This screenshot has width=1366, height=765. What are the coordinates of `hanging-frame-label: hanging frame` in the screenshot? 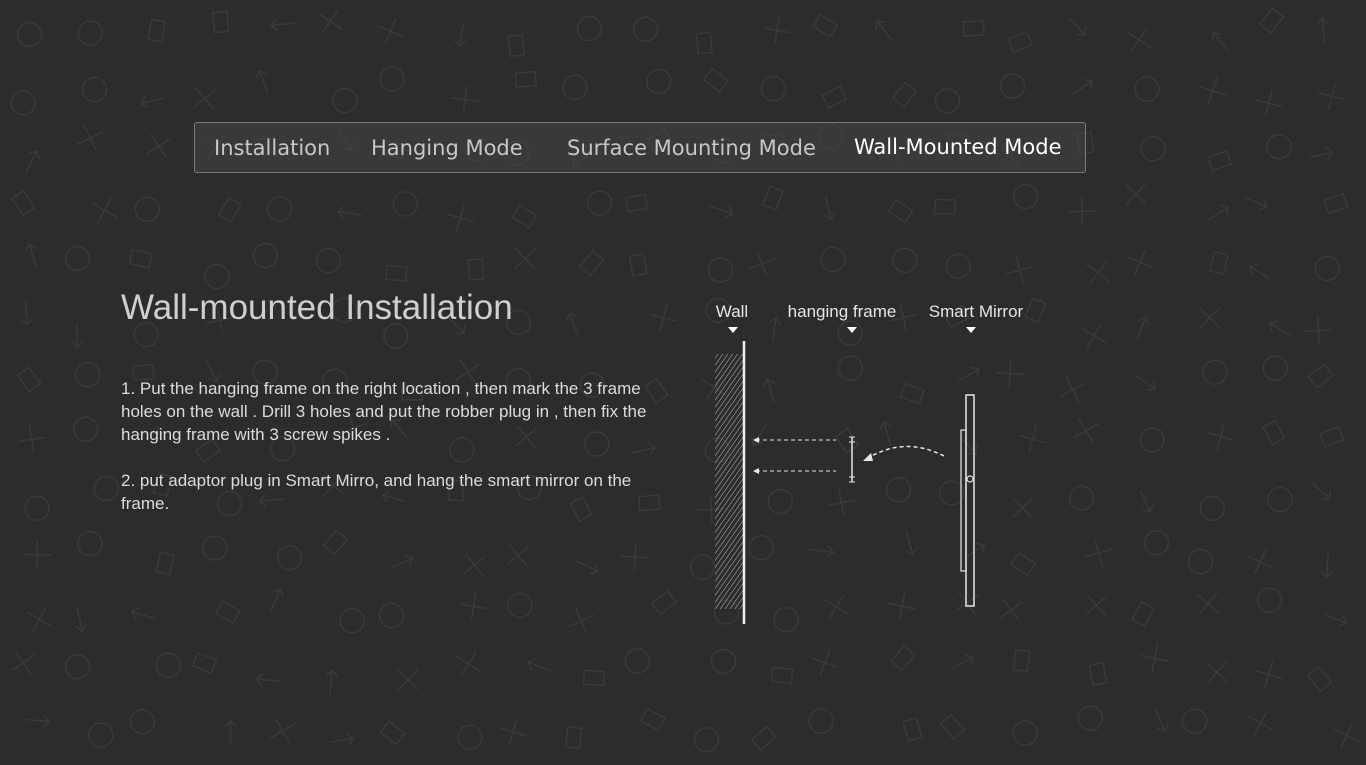 It's located at (842, 311).